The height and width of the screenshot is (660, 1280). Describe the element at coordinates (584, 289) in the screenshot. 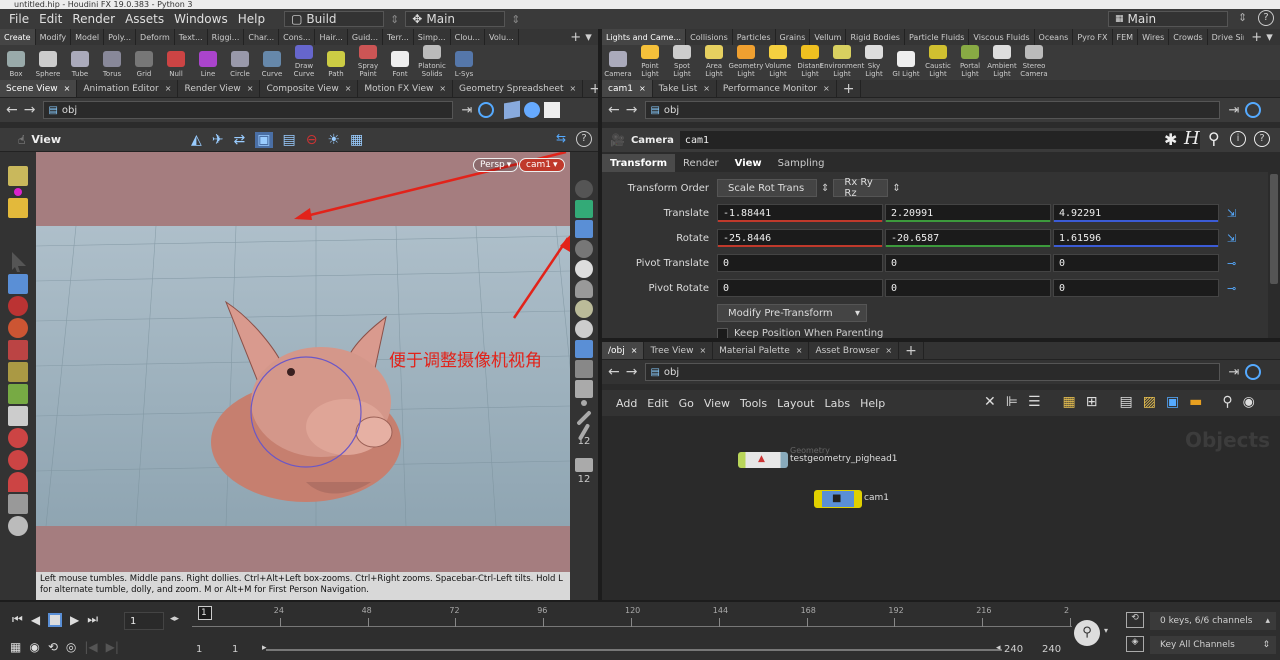

I see `light-icon` at that location.